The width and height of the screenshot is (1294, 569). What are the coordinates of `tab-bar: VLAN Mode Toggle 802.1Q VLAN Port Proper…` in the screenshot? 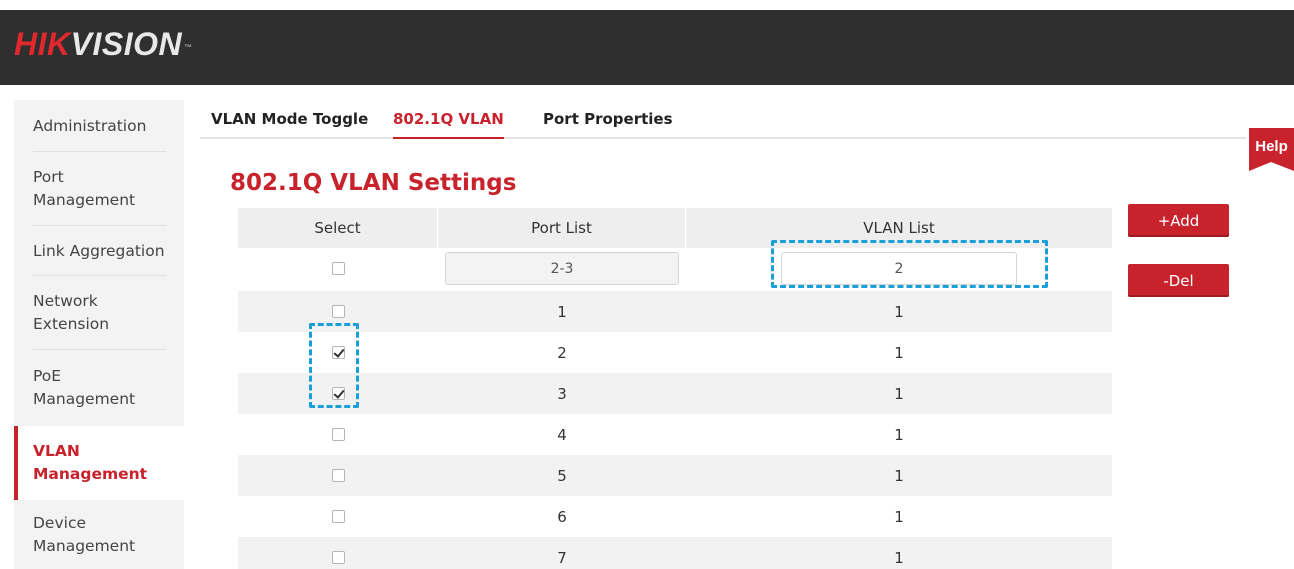 It's located at (747, 123).